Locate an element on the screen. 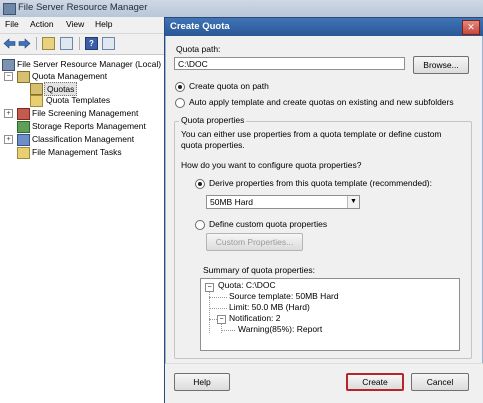 This screenshot has height=403, width=483. up-folder-icon is located at coordinates (48, 43).